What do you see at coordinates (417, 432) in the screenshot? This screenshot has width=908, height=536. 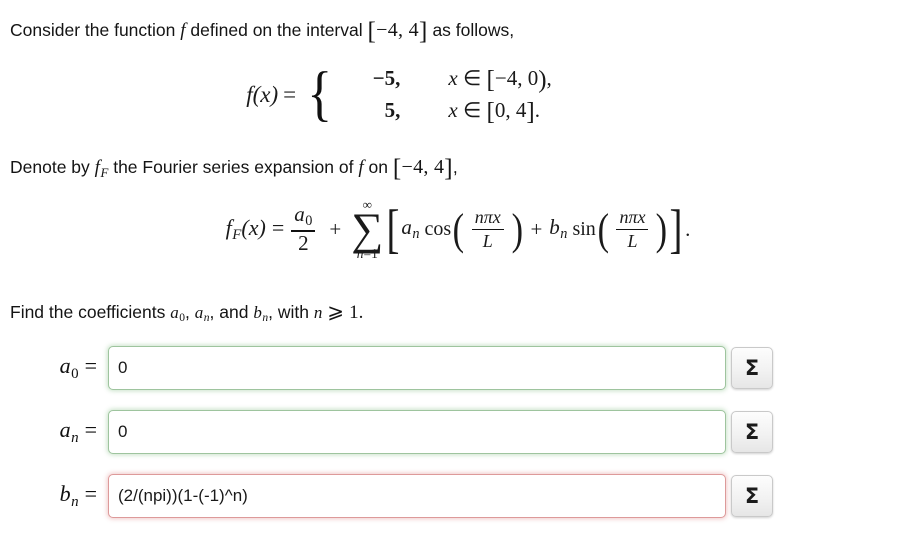 I see `answer-input-an: 0` at bounding box center [417, 432].